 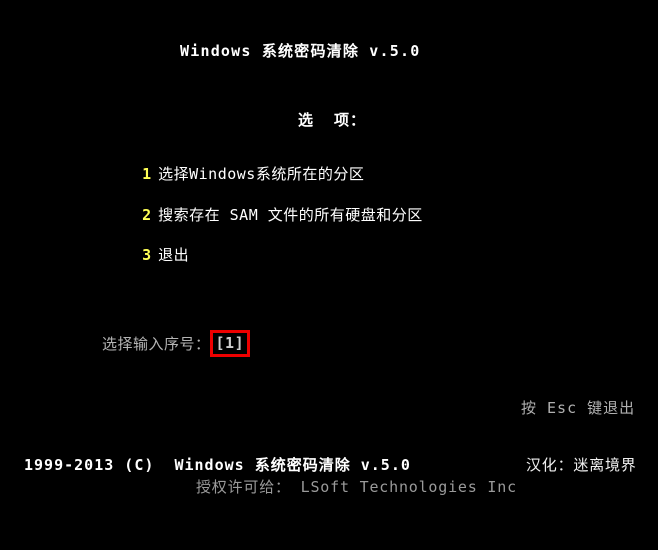 I want to click on menu-item-number: 3, so click(x=147, y=255).